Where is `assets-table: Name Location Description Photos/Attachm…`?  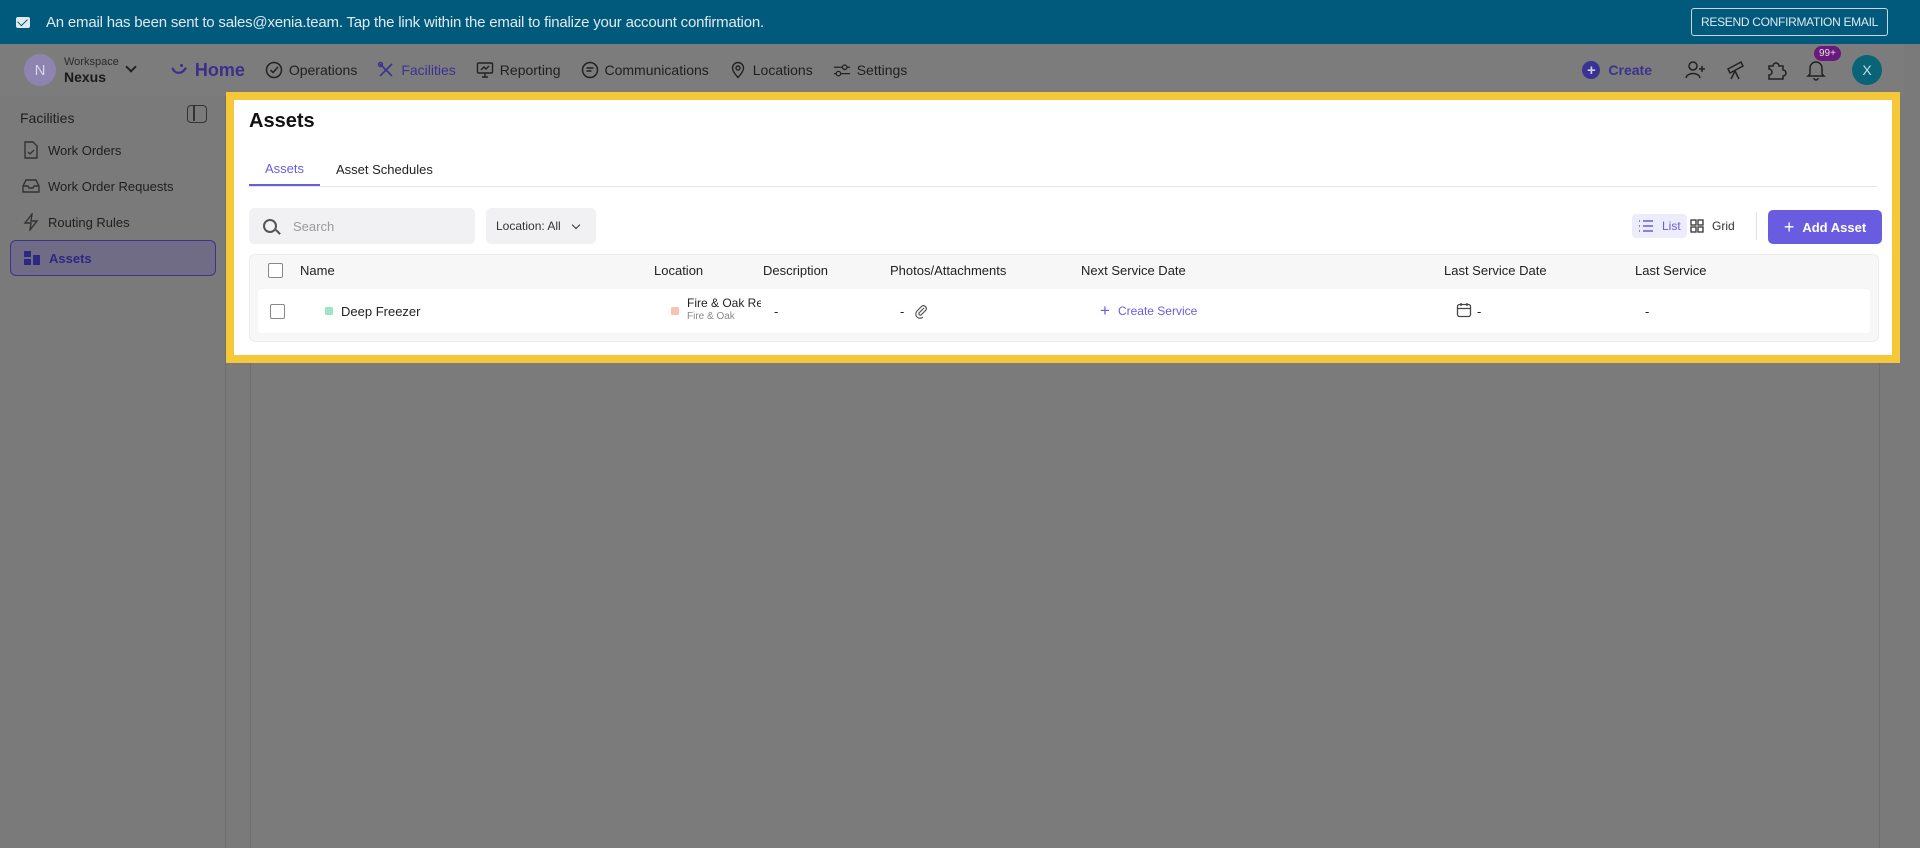
assets-table: Name Location Description Photos/Attachm… is located at coordinates (1064, 298).